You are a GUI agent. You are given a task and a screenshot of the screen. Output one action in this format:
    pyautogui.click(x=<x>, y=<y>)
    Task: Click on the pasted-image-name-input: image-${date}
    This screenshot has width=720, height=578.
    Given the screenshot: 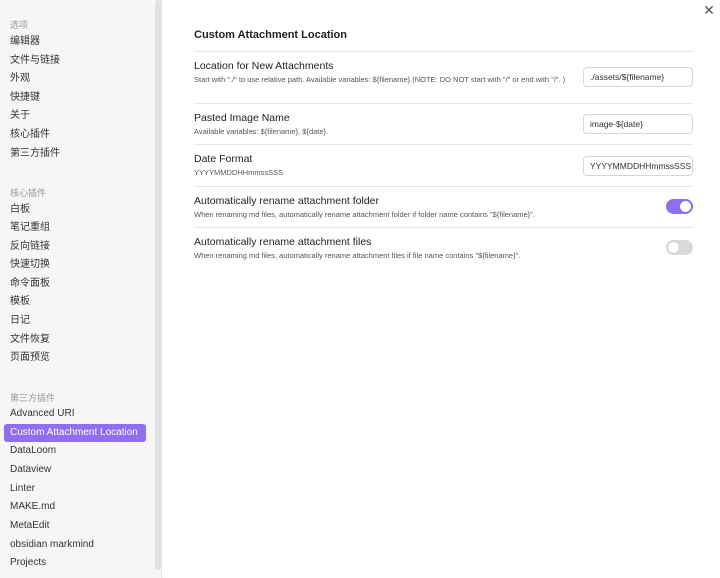 What is the action you would take?
    pyautogui.click(x=638, y=124)
    